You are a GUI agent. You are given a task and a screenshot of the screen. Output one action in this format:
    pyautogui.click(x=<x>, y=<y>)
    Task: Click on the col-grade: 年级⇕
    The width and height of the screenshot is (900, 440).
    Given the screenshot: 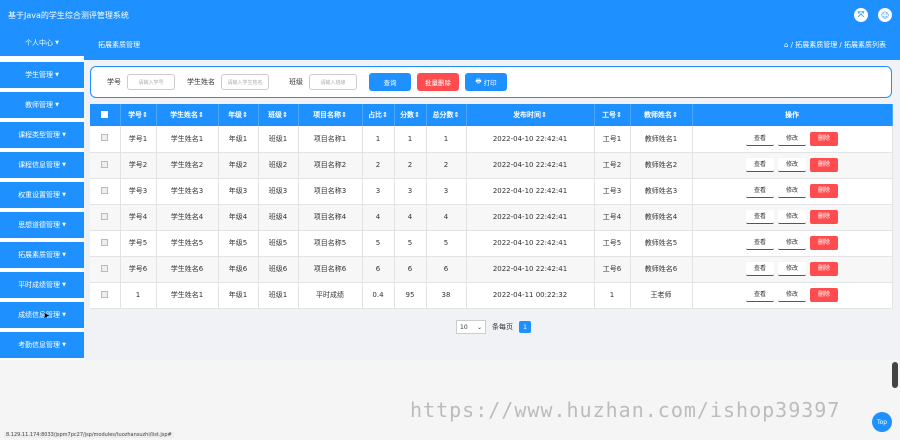 What is the action you would take?
    pyautogui.click(x=238, y=115)
    